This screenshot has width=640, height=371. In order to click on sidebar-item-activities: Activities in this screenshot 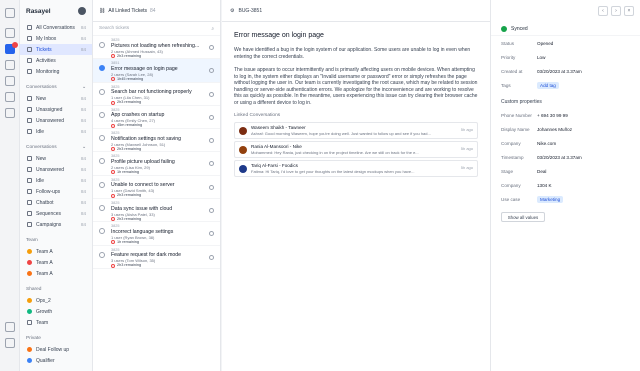, I will do `click(56, 60)`.